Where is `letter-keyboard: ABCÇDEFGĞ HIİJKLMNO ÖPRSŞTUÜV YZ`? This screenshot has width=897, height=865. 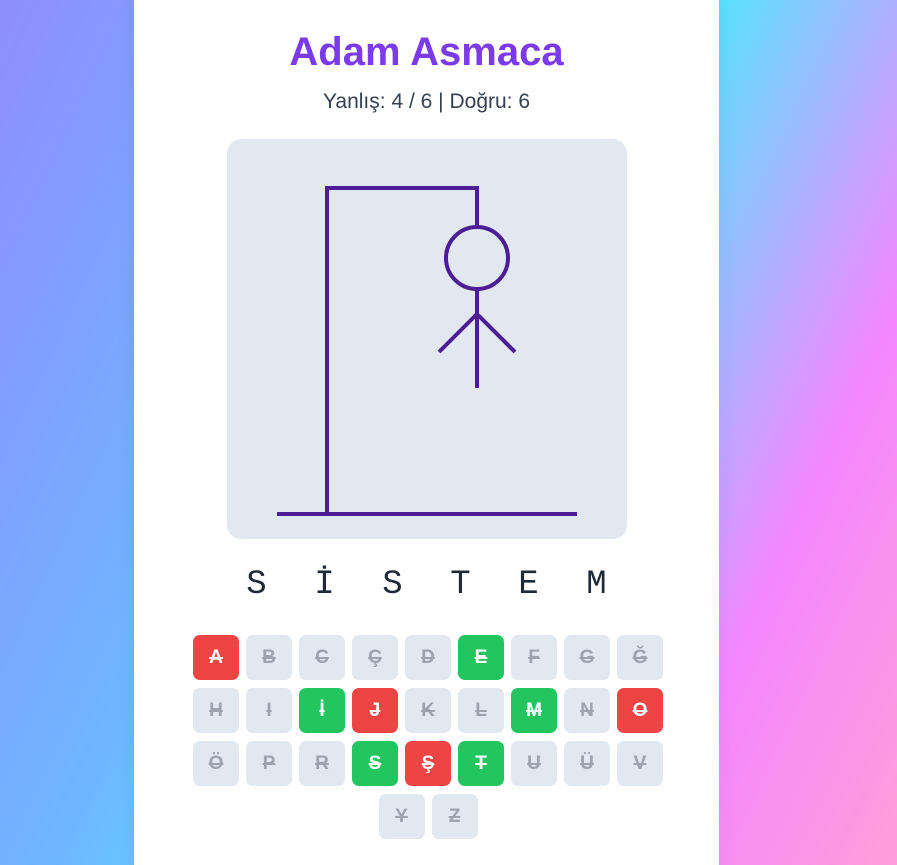 letter-keyboard: ABCÇDEFGĞ HIİJKLMNO ÖPRSŞTUÜV YZ is located at coordinates (428, 737).